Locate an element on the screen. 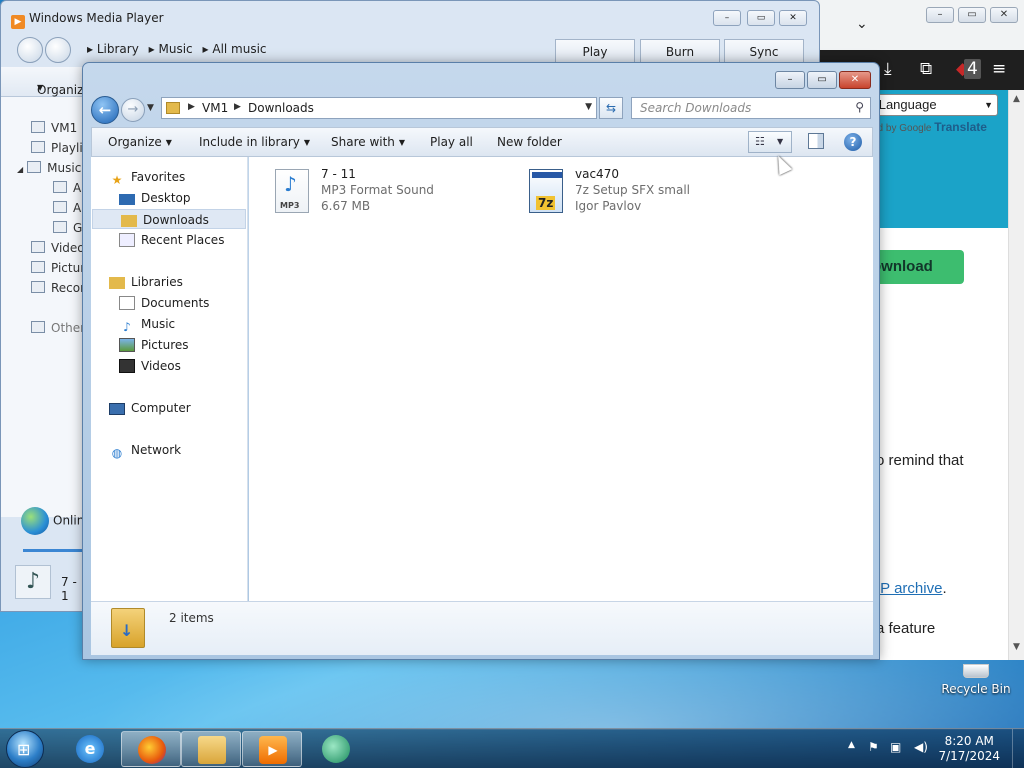 The image size is (1024, 768). taskbar-firefox is located at coordinates (151, 749).